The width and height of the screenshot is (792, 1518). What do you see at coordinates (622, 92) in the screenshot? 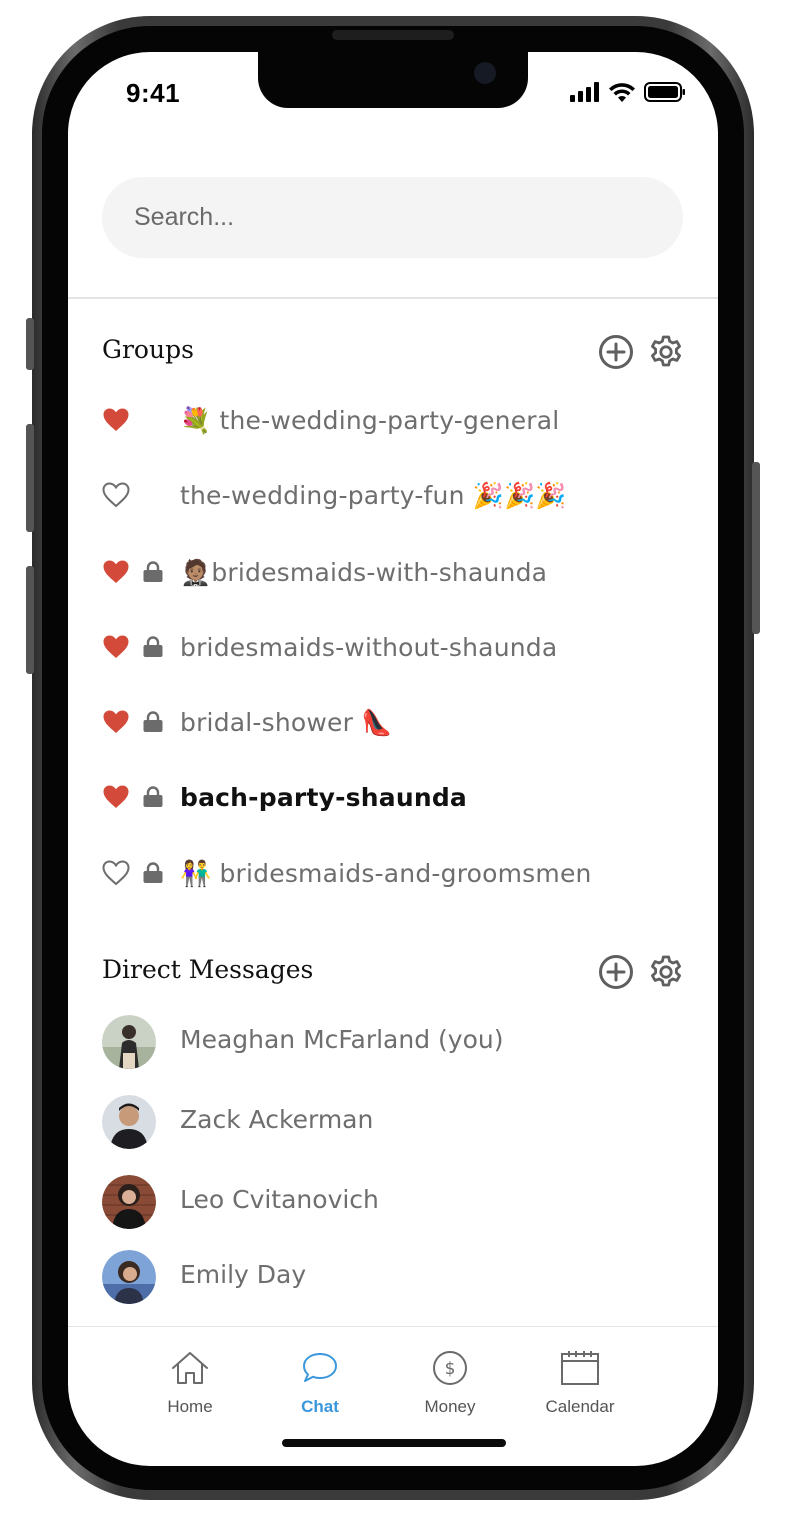
I see `wifi-icon` at bounding box center [622, 92].